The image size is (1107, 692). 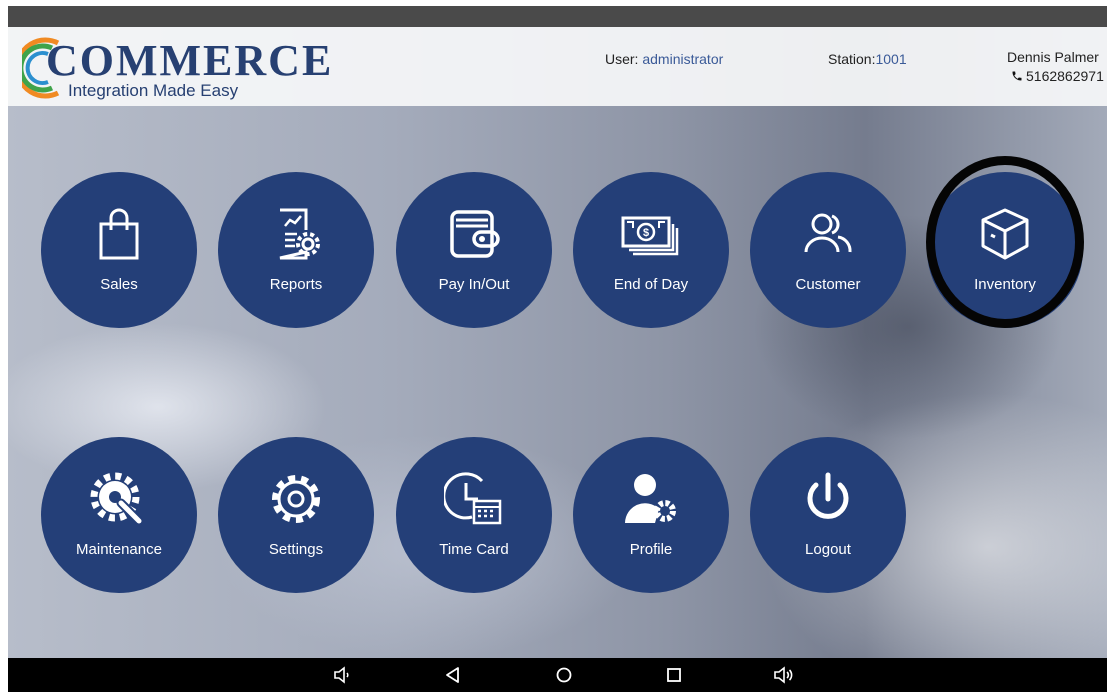 I want to click on report-gear-icon, so click(x=299, y=234).